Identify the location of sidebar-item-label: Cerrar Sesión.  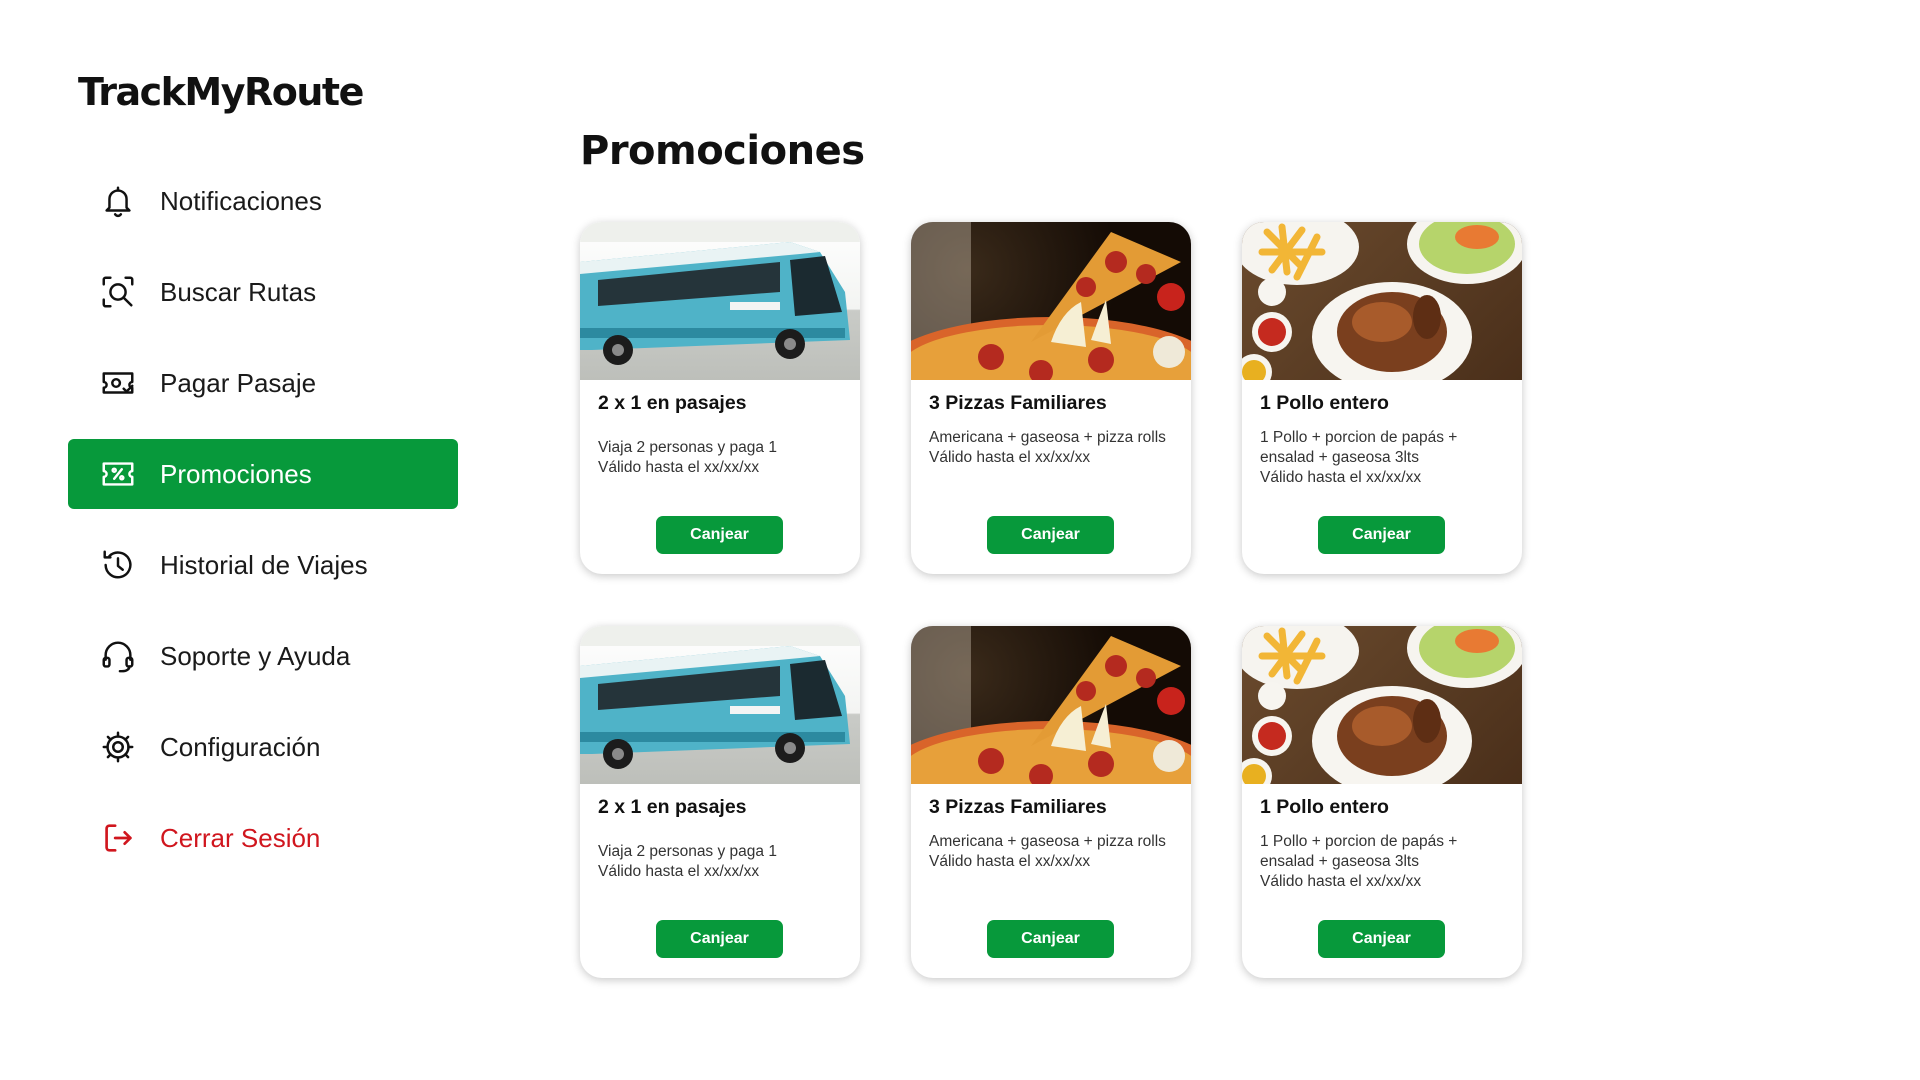
(240, 837).